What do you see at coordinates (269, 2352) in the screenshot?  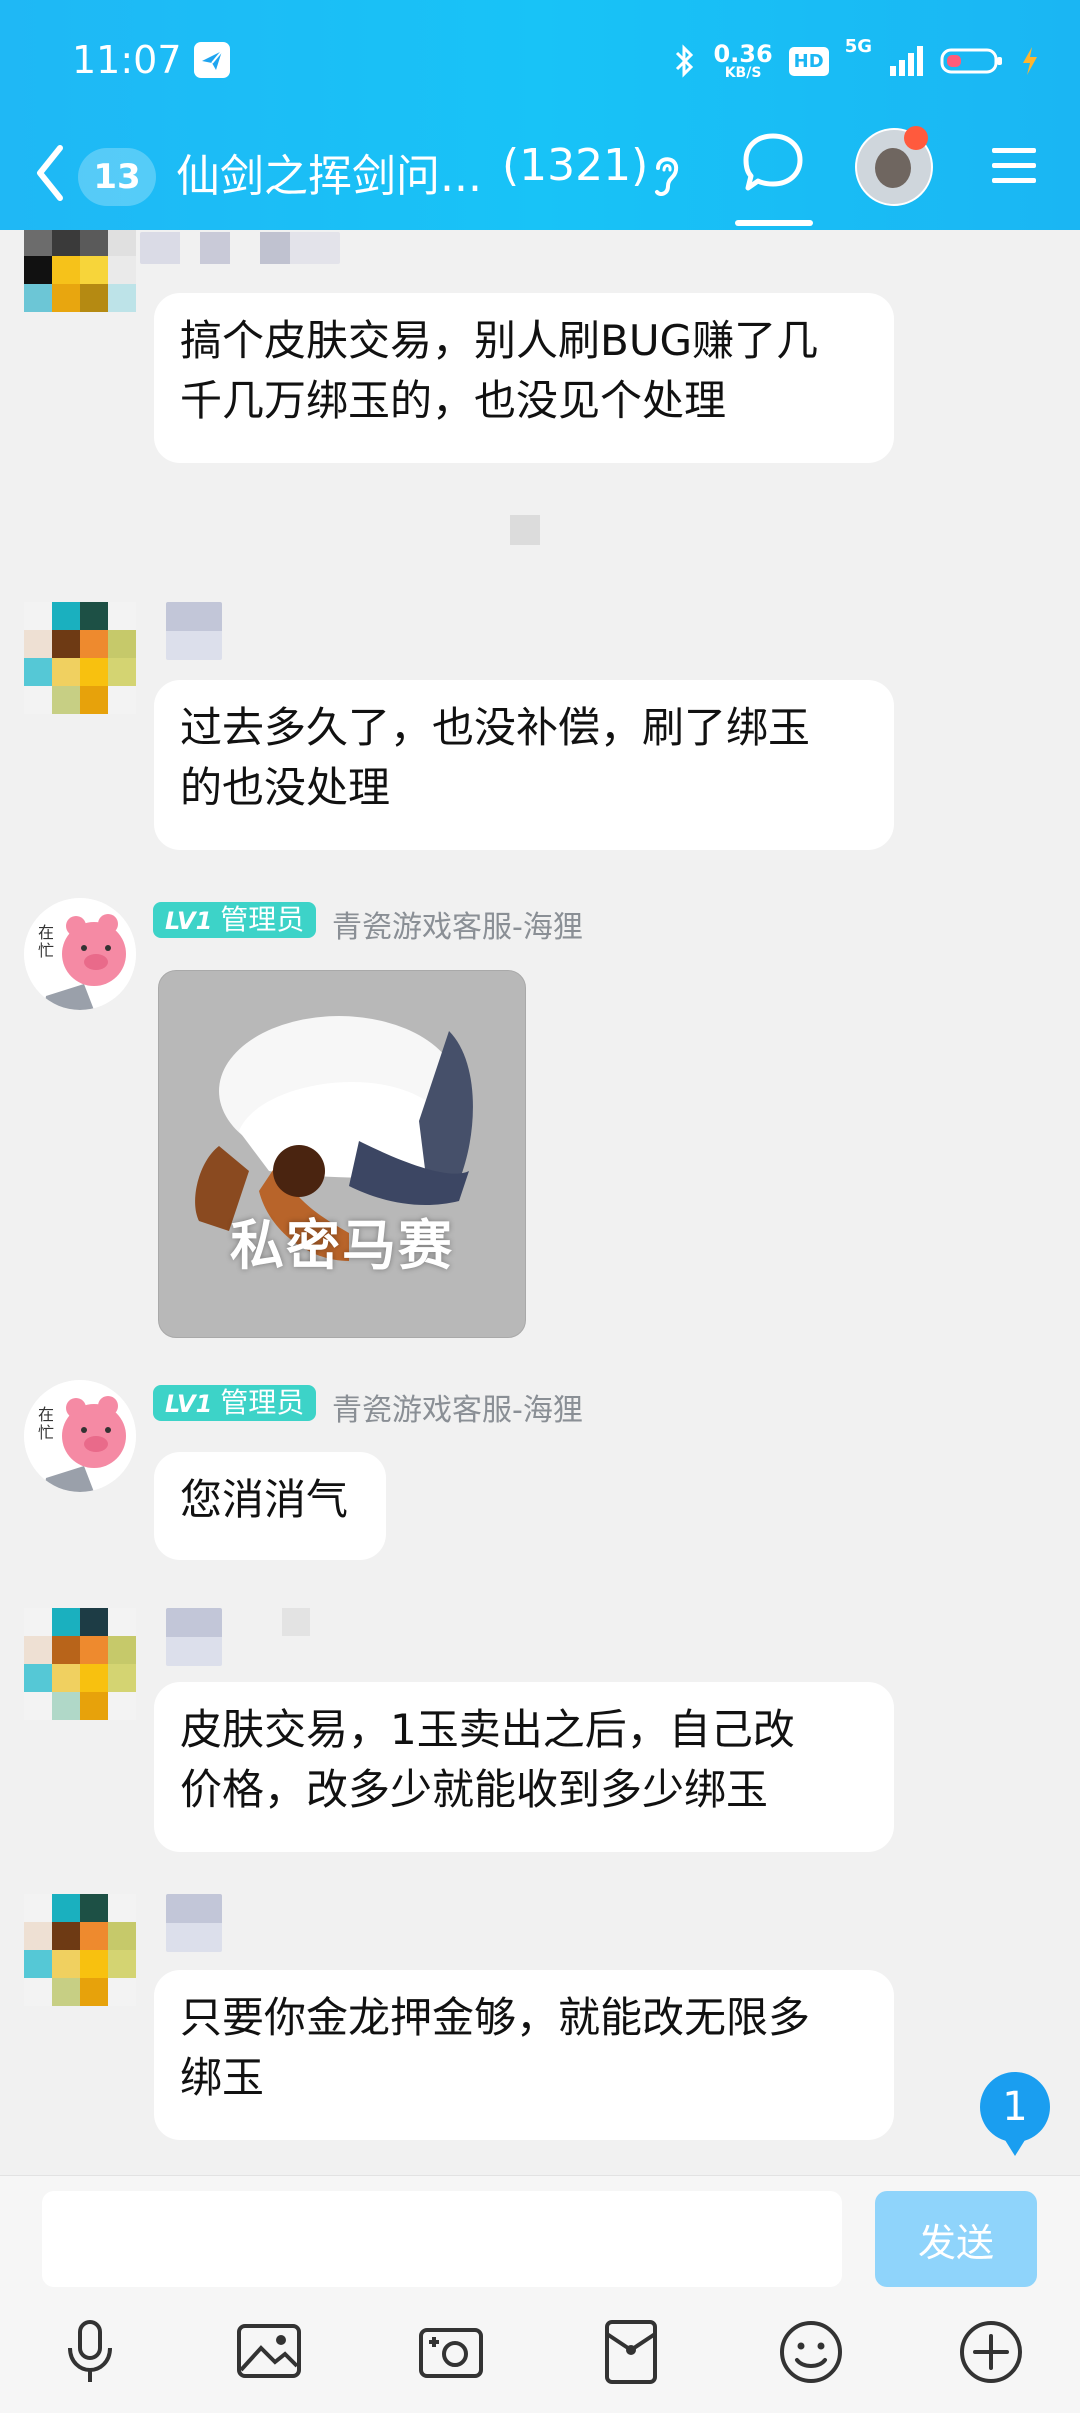 I see `image-icon` at bounding box center [269, 2352].